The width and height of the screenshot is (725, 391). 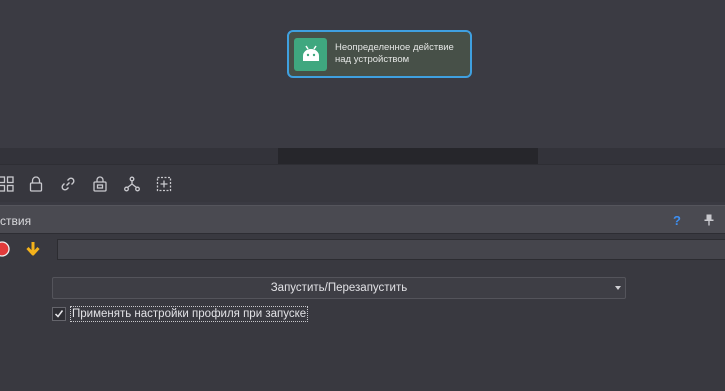 What do you see at coordinates (5, 249) in the screenshot?
I see `stop-icon` at bounding box center [5, 249].